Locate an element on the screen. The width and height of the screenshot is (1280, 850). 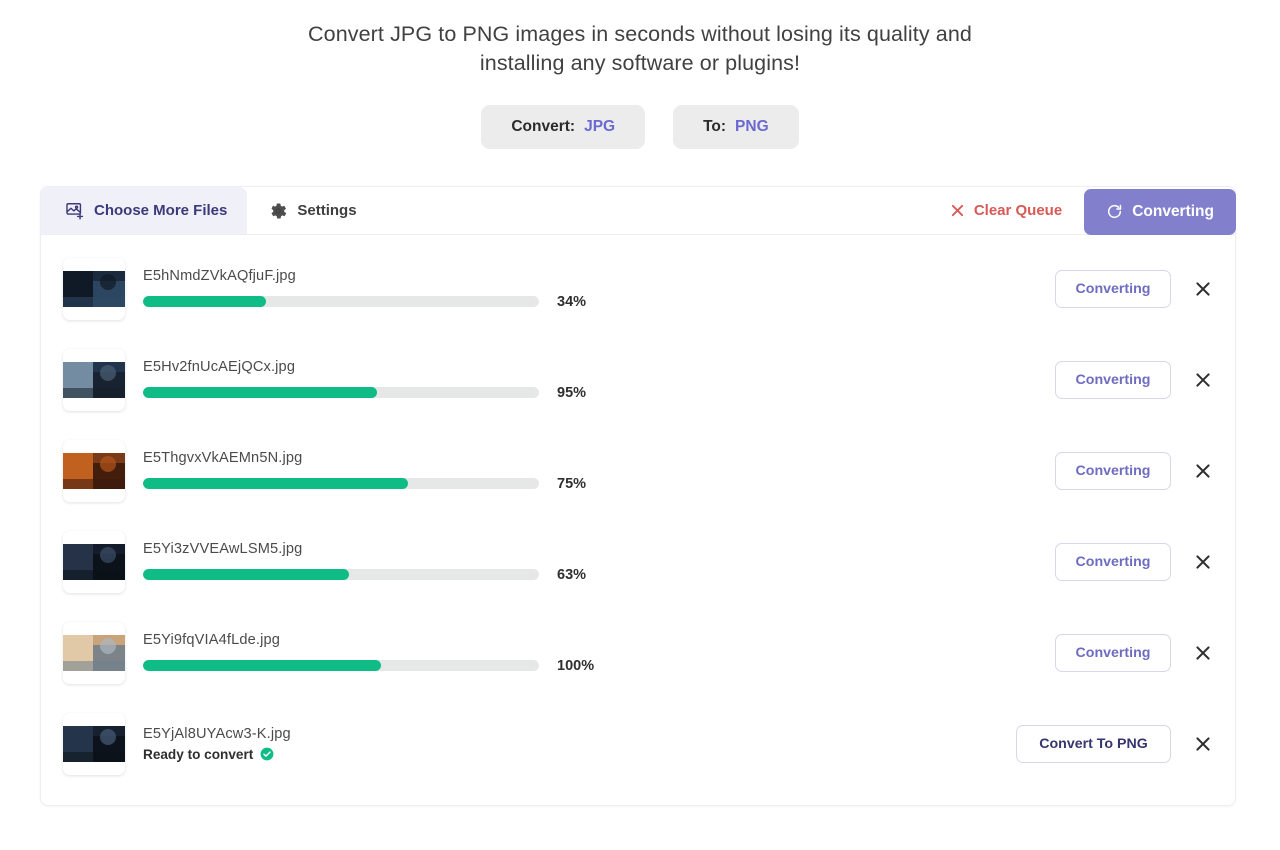
convert-to-chip: To: PNG is located at coordinates (736, 127).